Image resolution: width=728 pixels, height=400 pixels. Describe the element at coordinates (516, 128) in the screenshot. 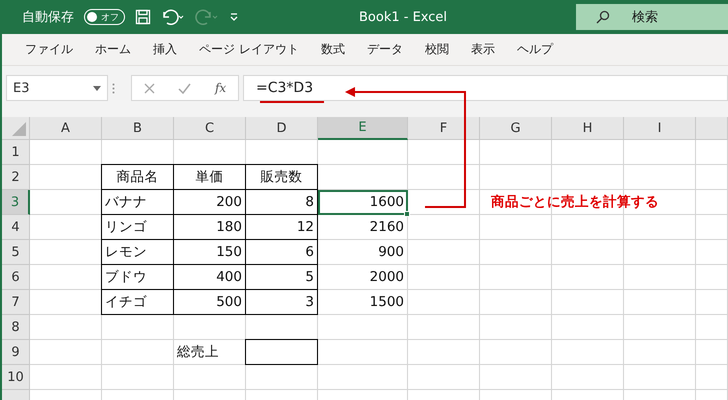

I see `column-header: G` at that location.